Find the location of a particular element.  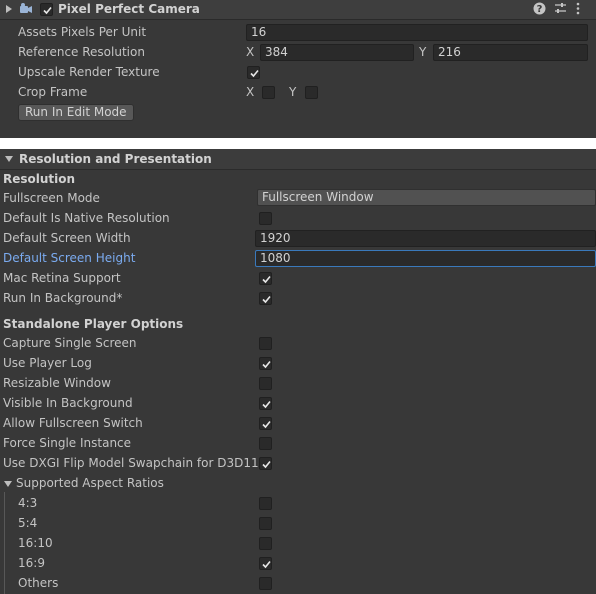

upscale-rt-checkbox is located at coordinates (253, 72).